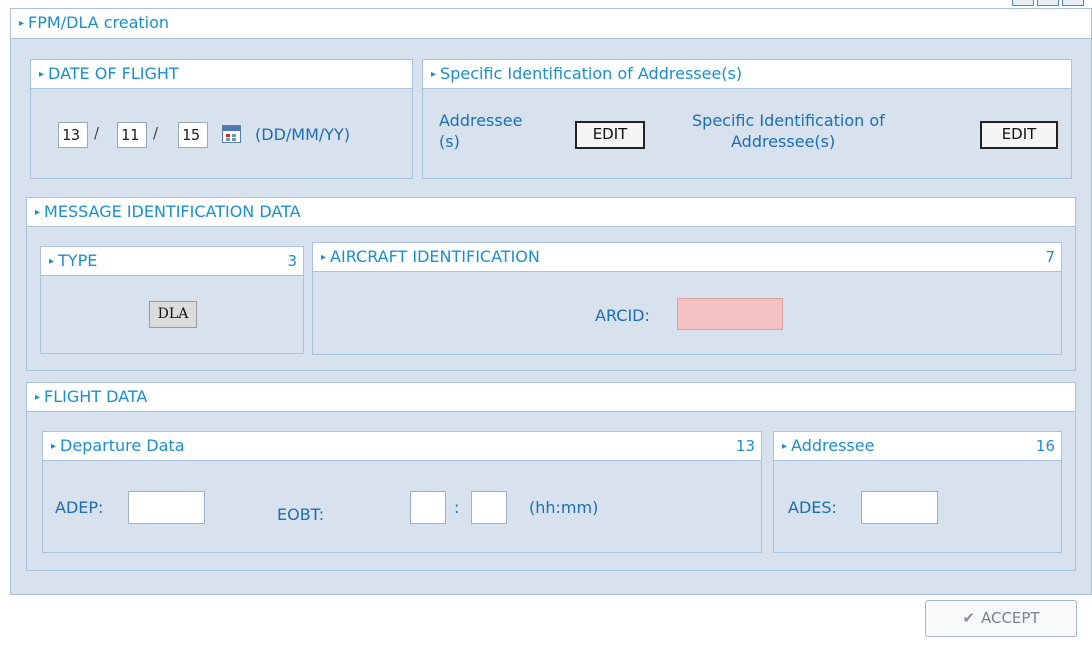  What do you see at coordinates (428, 507) in the screenshot?
I see `eobt-hours-input` at bounding box center [428, 507].